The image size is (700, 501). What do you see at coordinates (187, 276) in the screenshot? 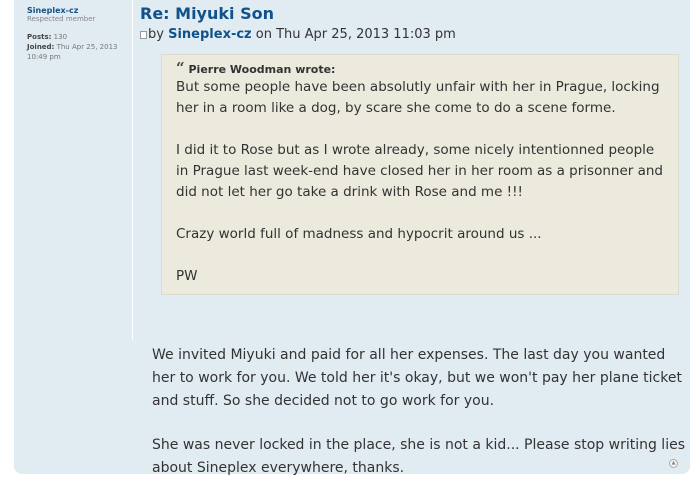
I see `quote-paragraph: PW` at bounding box center [187, 276].